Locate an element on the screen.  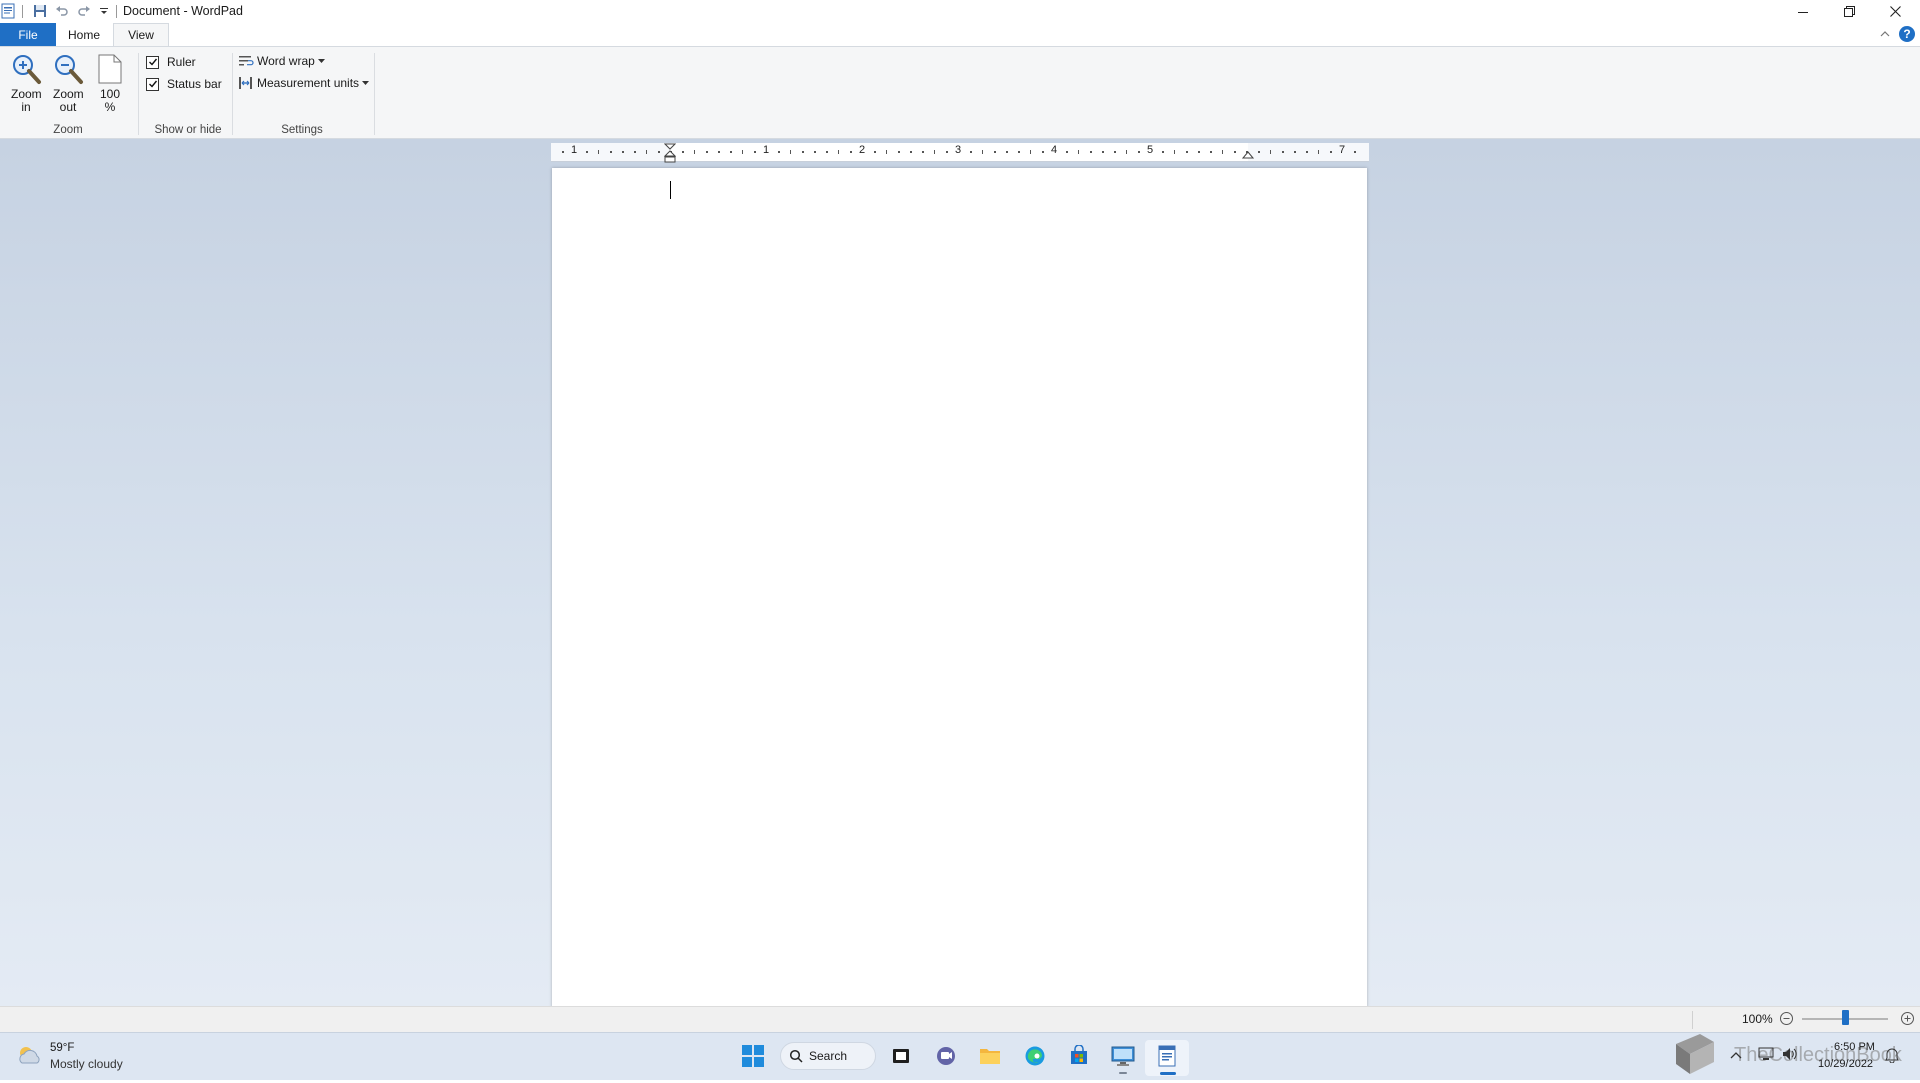
task-view-icon is located at coordinates (901, 1056).